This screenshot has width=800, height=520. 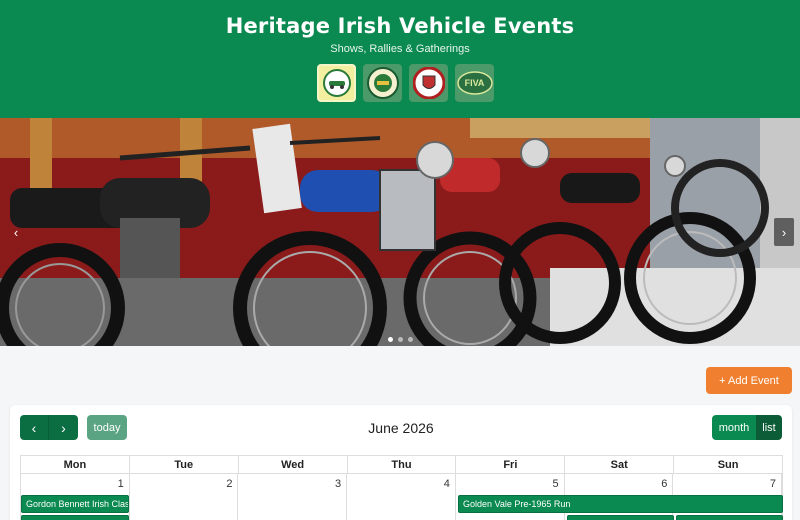 I want to click on calendar-title: June 2026, so click(x=401, y=428).